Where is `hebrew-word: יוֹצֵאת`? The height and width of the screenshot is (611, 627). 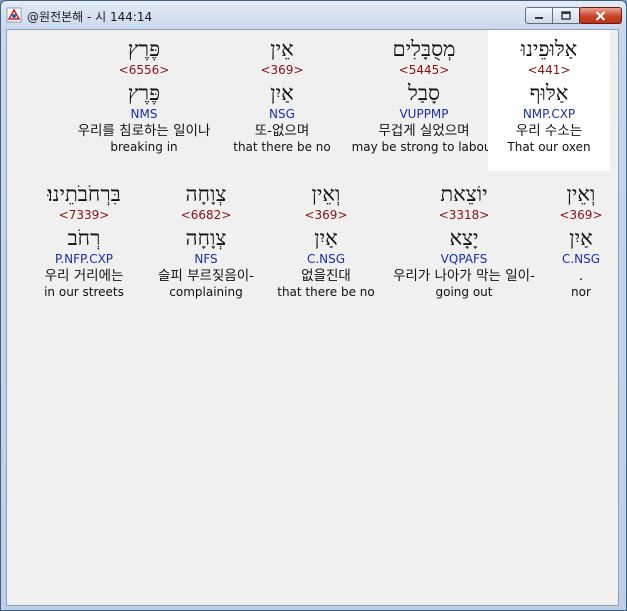 hebrew-word: יוֹצֵאת is located at coordinates (464, 194).